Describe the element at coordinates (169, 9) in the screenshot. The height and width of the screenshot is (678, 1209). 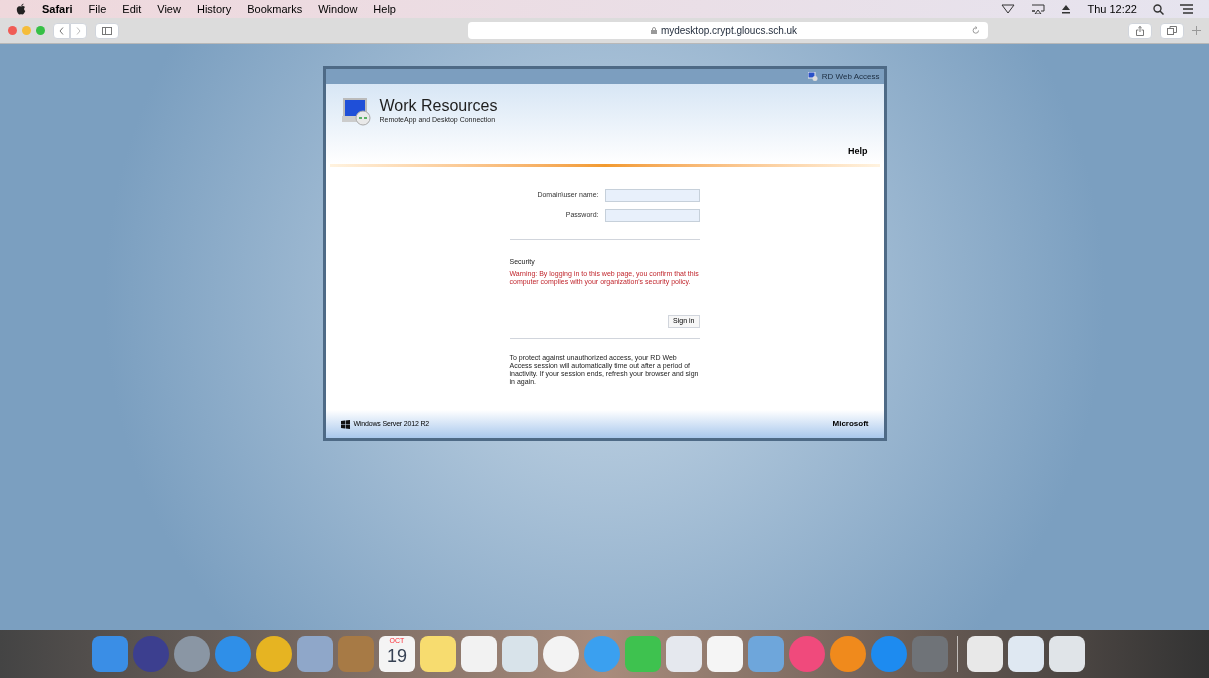
I see `menu-item: View` at that location.